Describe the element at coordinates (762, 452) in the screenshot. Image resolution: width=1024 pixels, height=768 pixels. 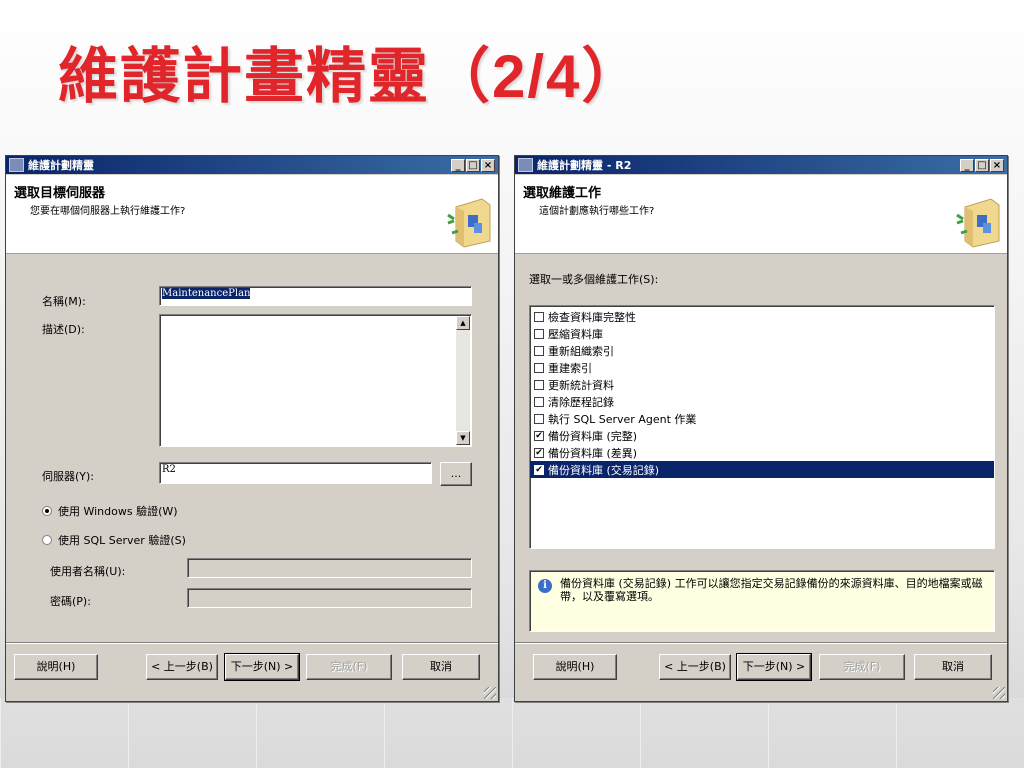
I see `task-item: ✔ 備份資料庫 (差異)` at that location.